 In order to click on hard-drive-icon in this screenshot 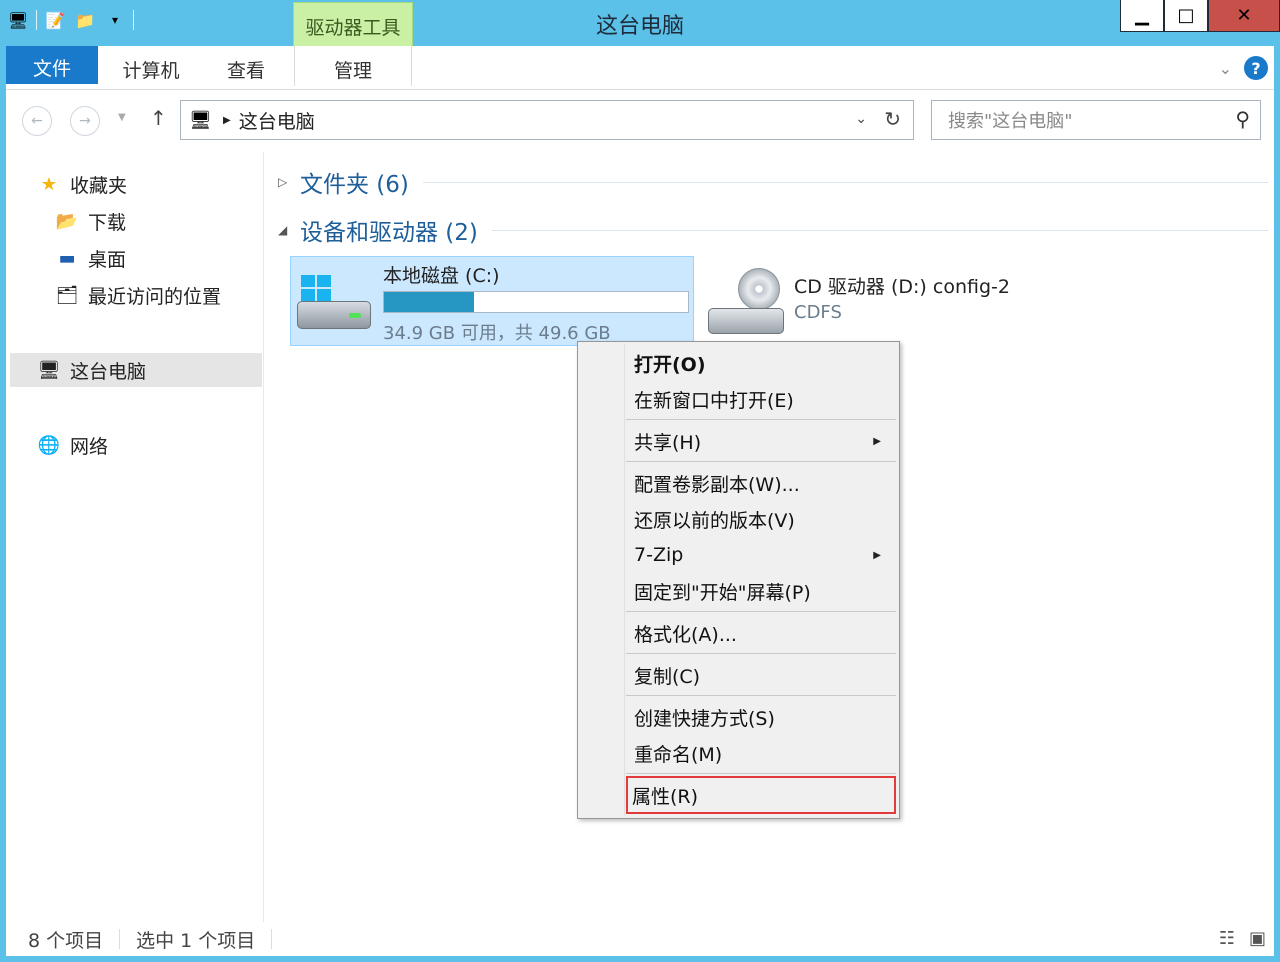, I will do `click(334, 304)`.